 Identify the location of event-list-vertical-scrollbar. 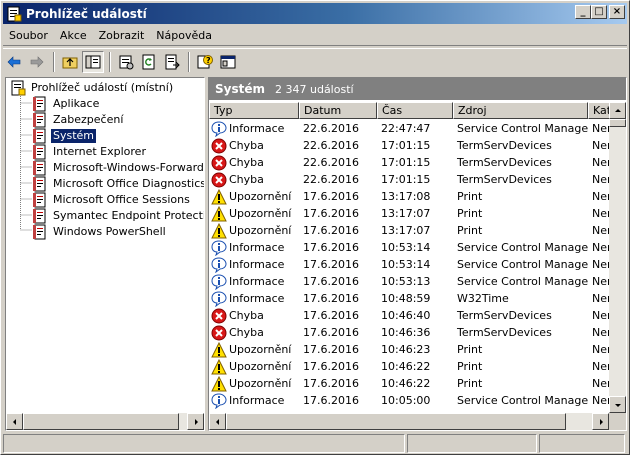
(617, 257).